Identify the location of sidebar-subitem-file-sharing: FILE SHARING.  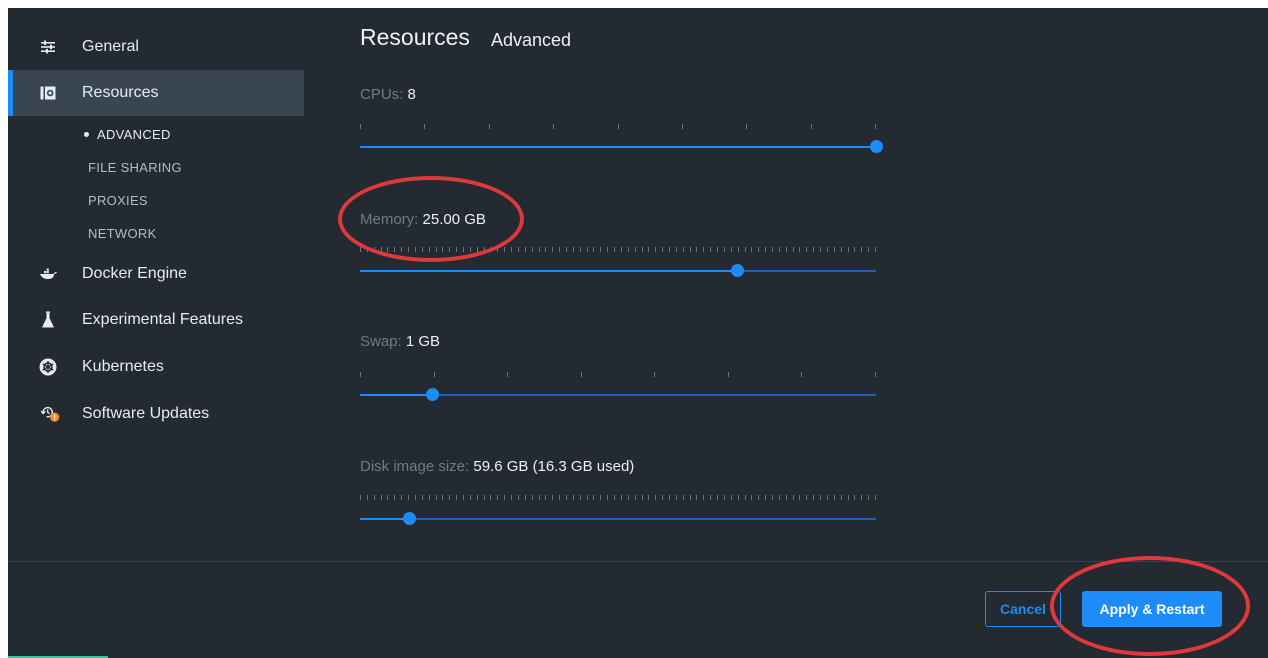
(135, 167).